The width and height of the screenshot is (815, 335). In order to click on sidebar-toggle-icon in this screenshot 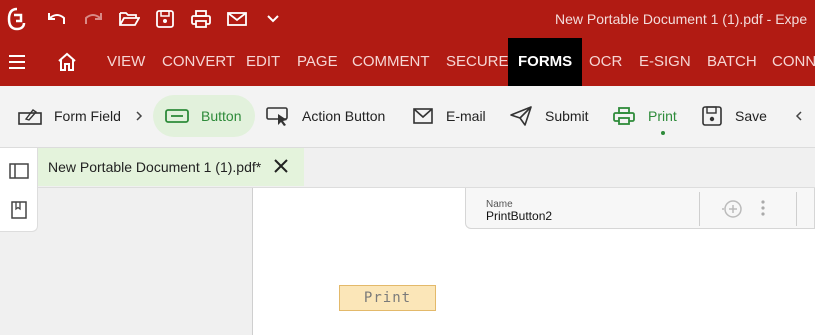, I will do `click(19, 171)`.